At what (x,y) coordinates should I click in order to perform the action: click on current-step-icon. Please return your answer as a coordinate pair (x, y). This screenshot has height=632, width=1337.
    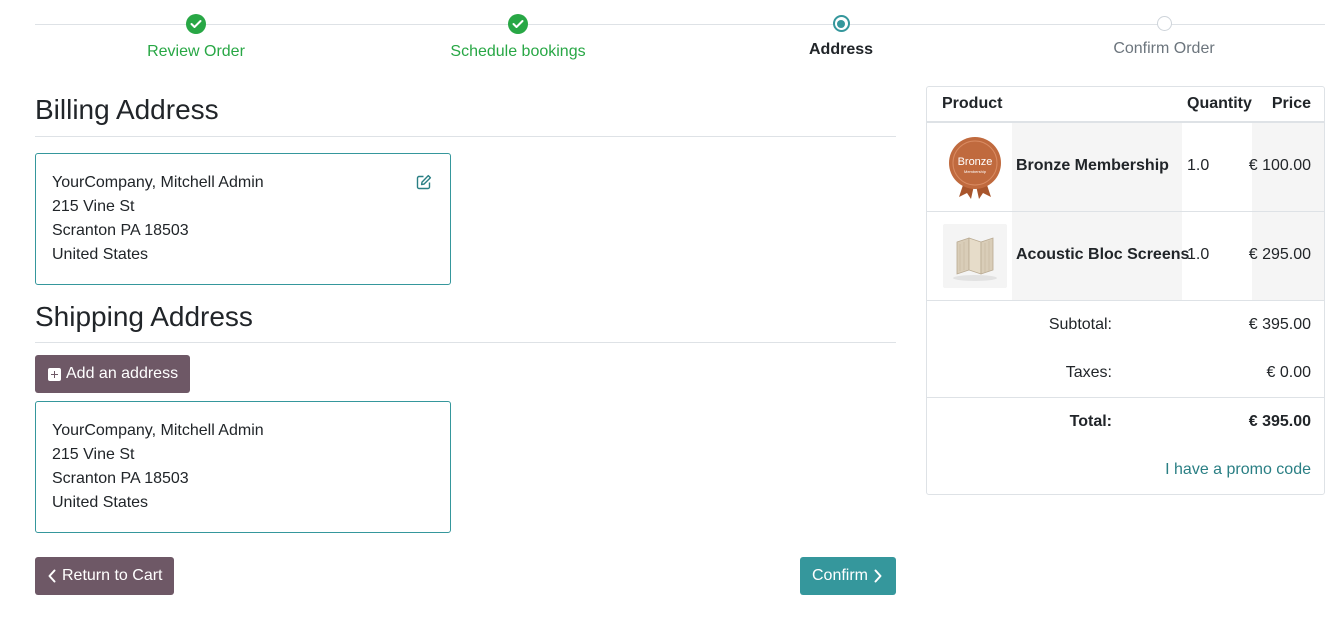
    Looking at the image, I should click on (841, 23).